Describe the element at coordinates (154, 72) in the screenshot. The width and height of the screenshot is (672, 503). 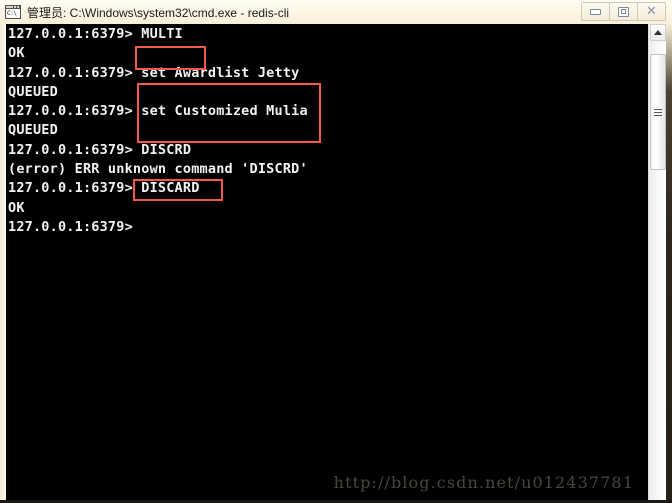
I see `terminal-line: 127.0.0.1:6379> set Awardlist Jetty` at that location.